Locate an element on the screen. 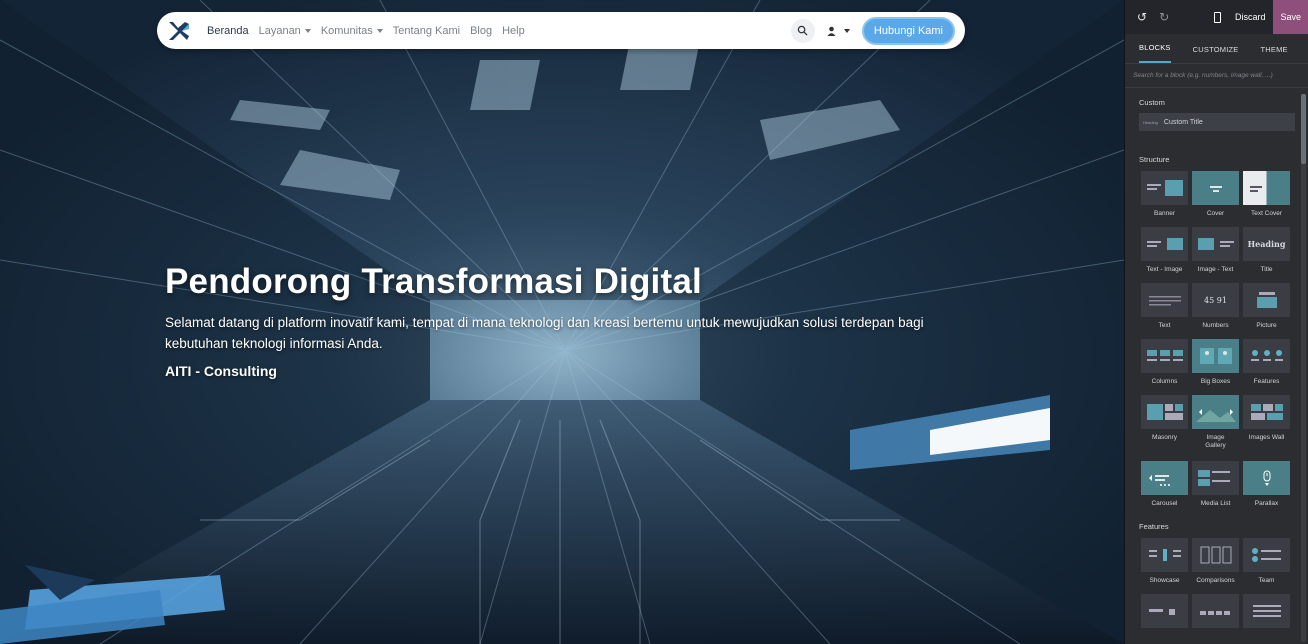  block-label: Image Gallery is located at coordinates (1215, 441).